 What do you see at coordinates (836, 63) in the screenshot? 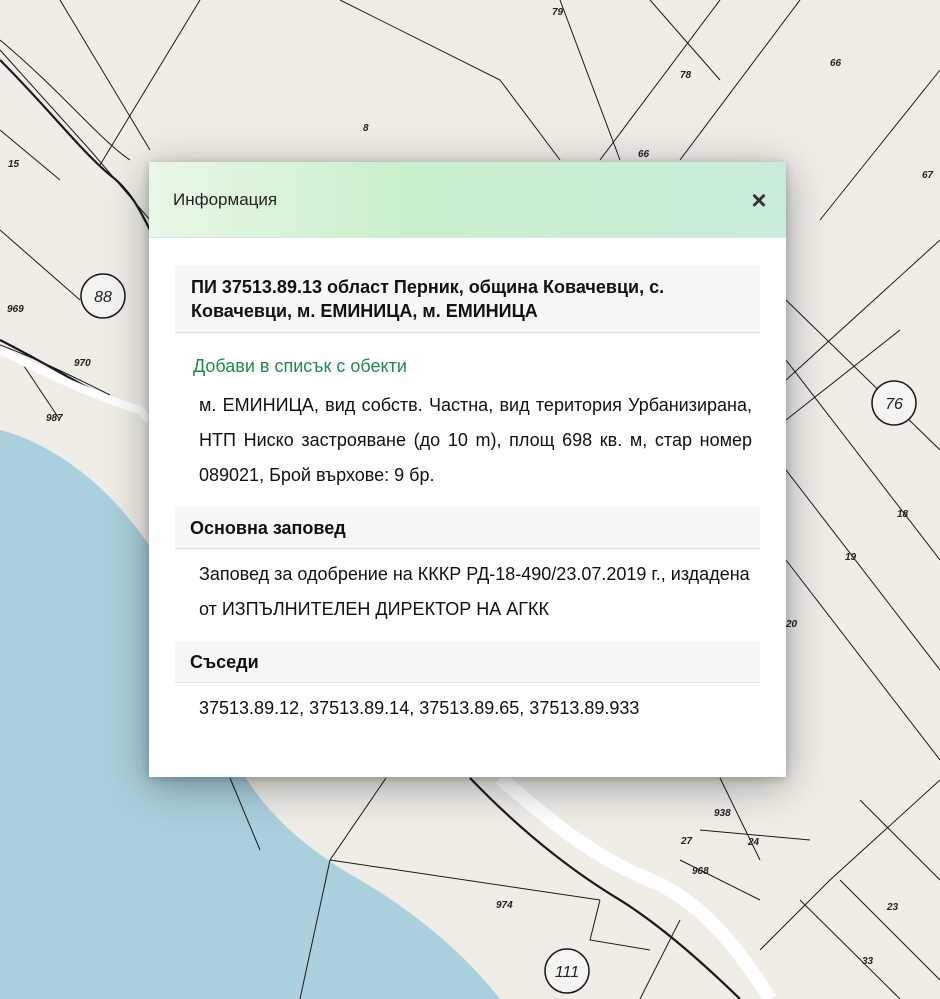
I see `parcel-label-66: 66` at bounding box center [836, 63].